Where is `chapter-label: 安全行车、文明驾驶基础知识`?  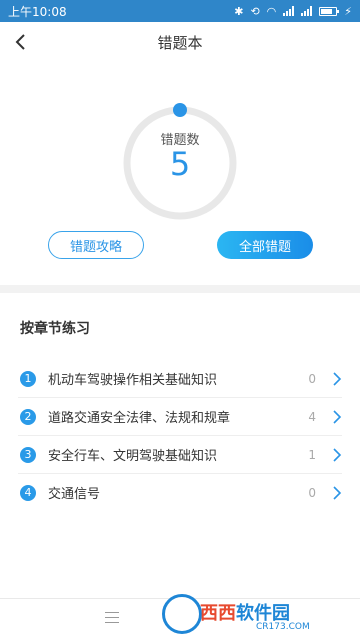 chapter-label: 安全行车、文明驾驶基础知识 is located at coordinates (133, 456).